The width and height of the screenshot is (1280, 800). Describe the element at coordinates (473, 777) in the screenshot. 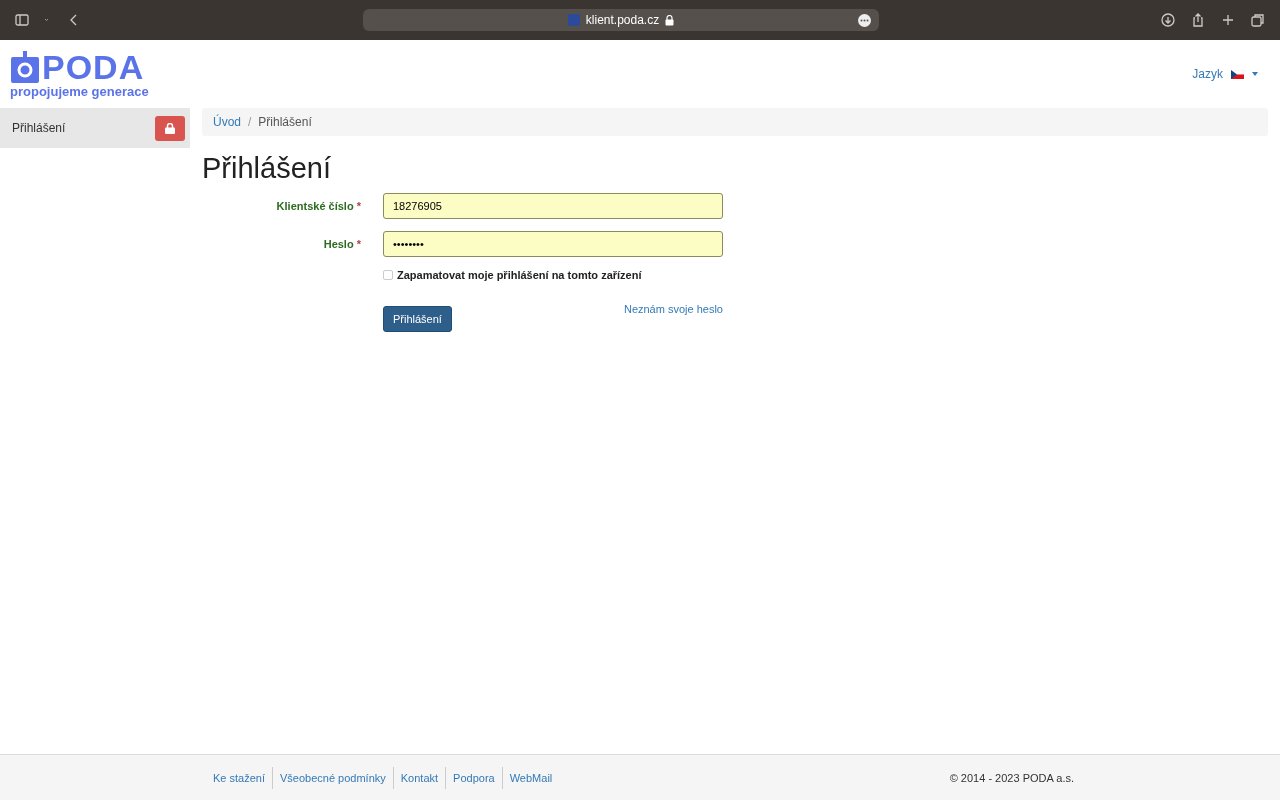

I see `footer-link: Podpora` at that location.